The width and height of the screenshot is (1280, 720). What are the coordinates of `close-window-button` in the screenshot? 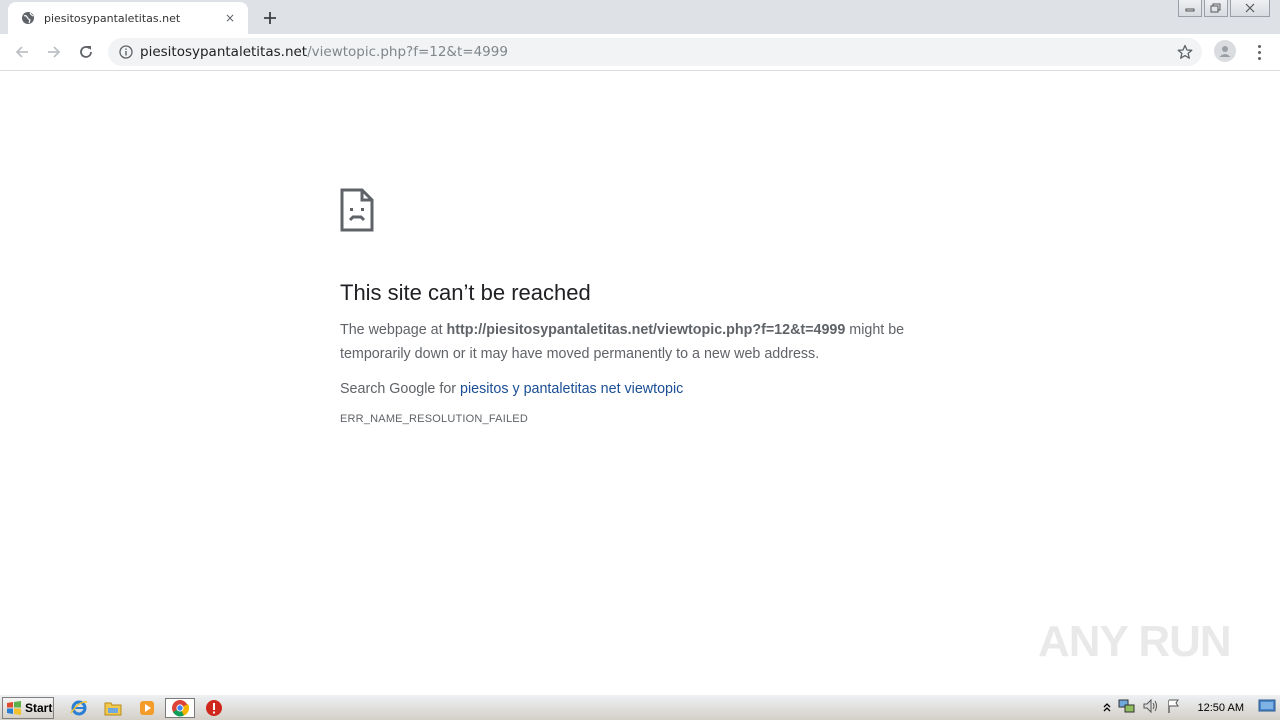 It's located at (1250, 8).